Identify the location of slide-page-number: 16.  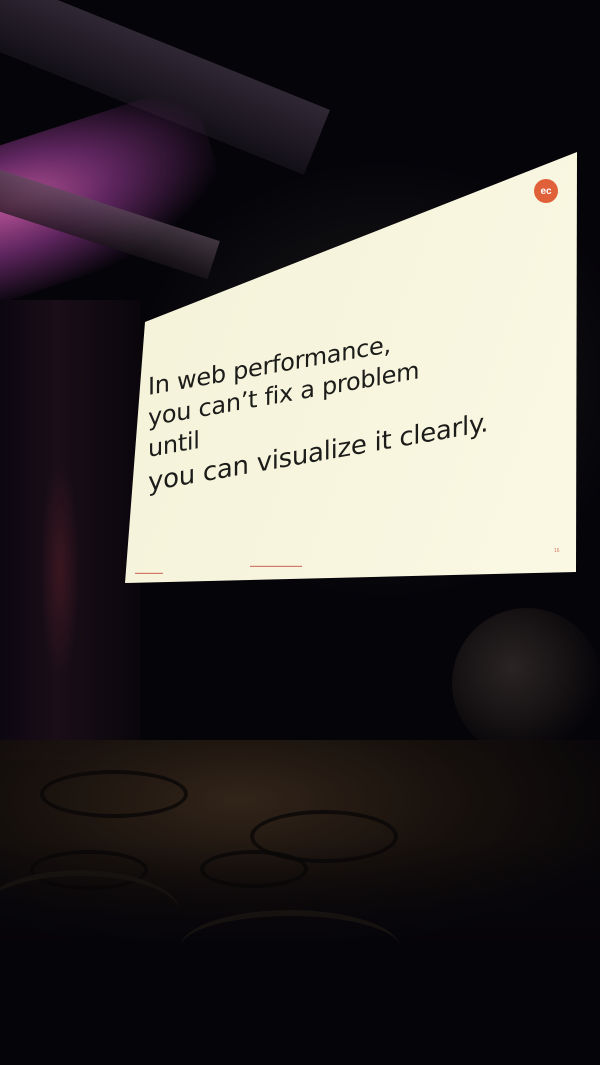
(557, 551).